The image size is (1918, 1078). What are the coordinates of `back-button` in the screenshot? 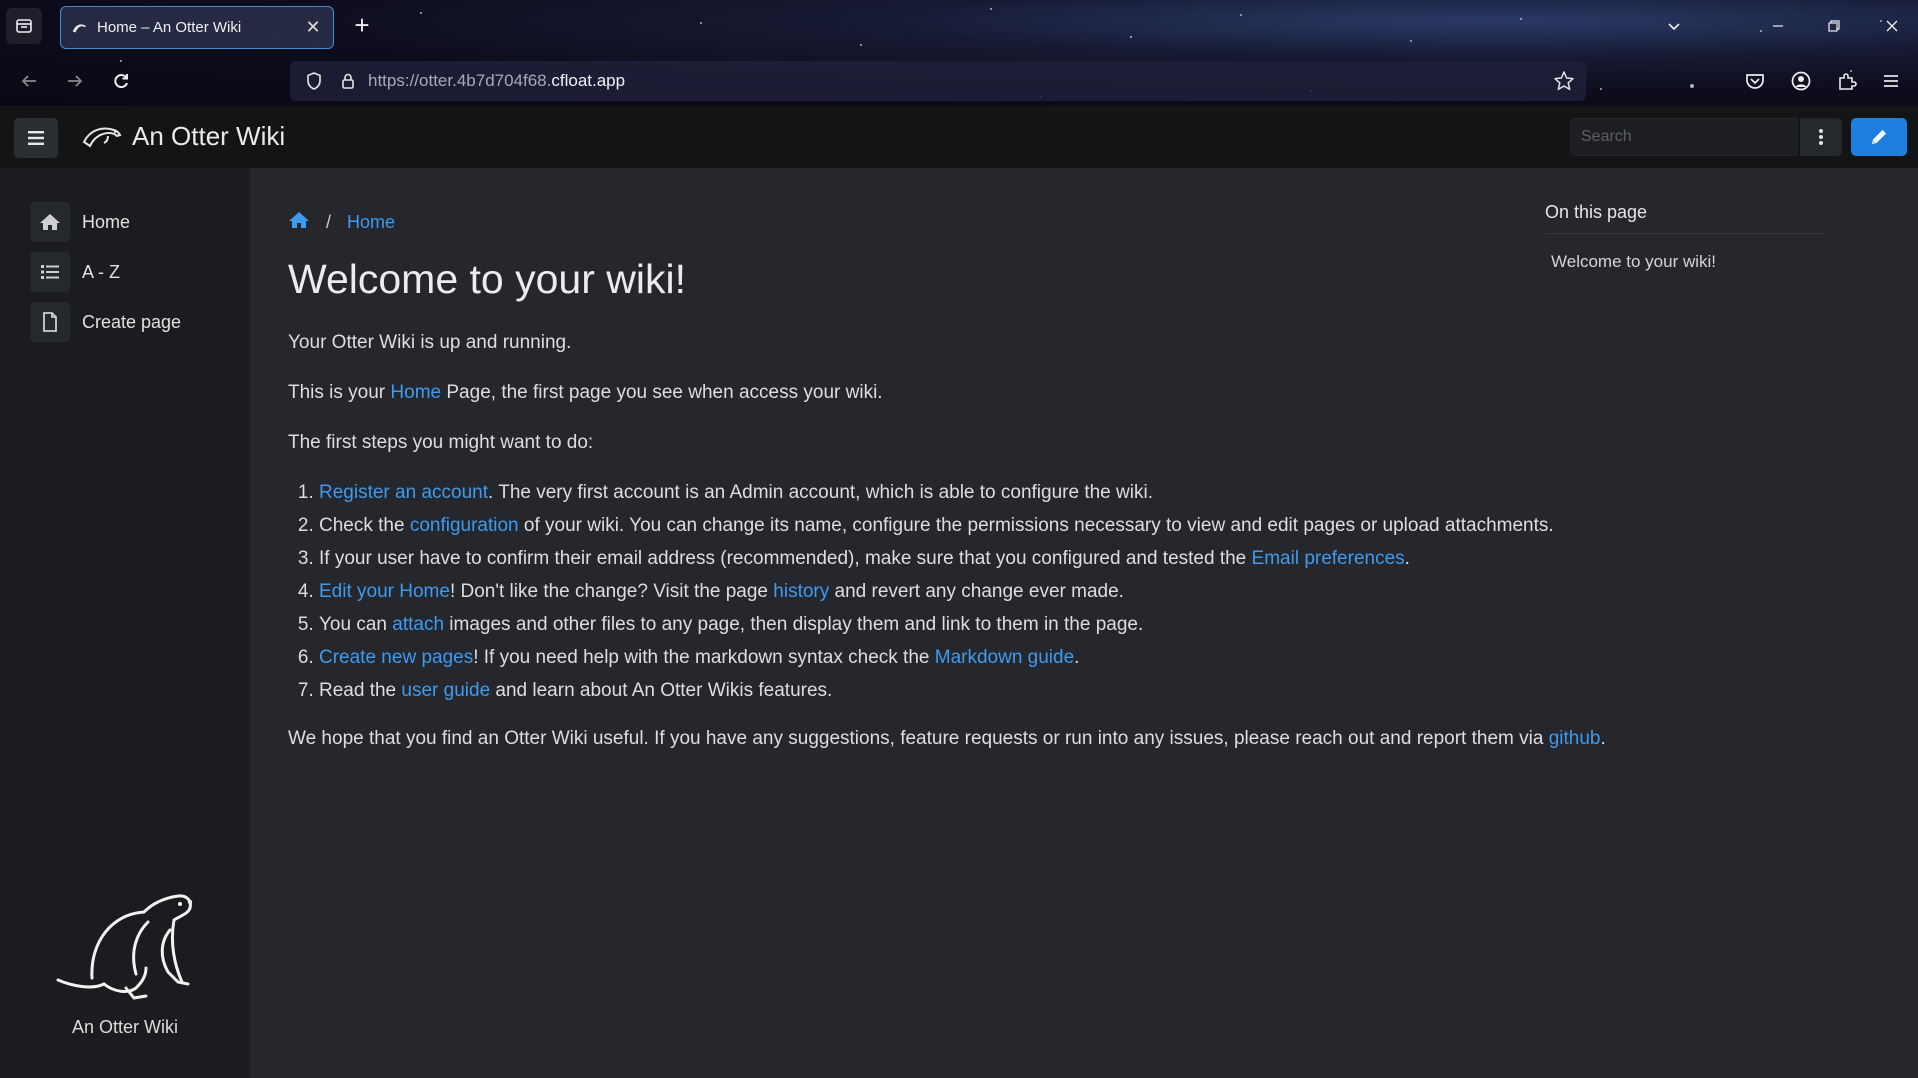 It's located at (29, 81).